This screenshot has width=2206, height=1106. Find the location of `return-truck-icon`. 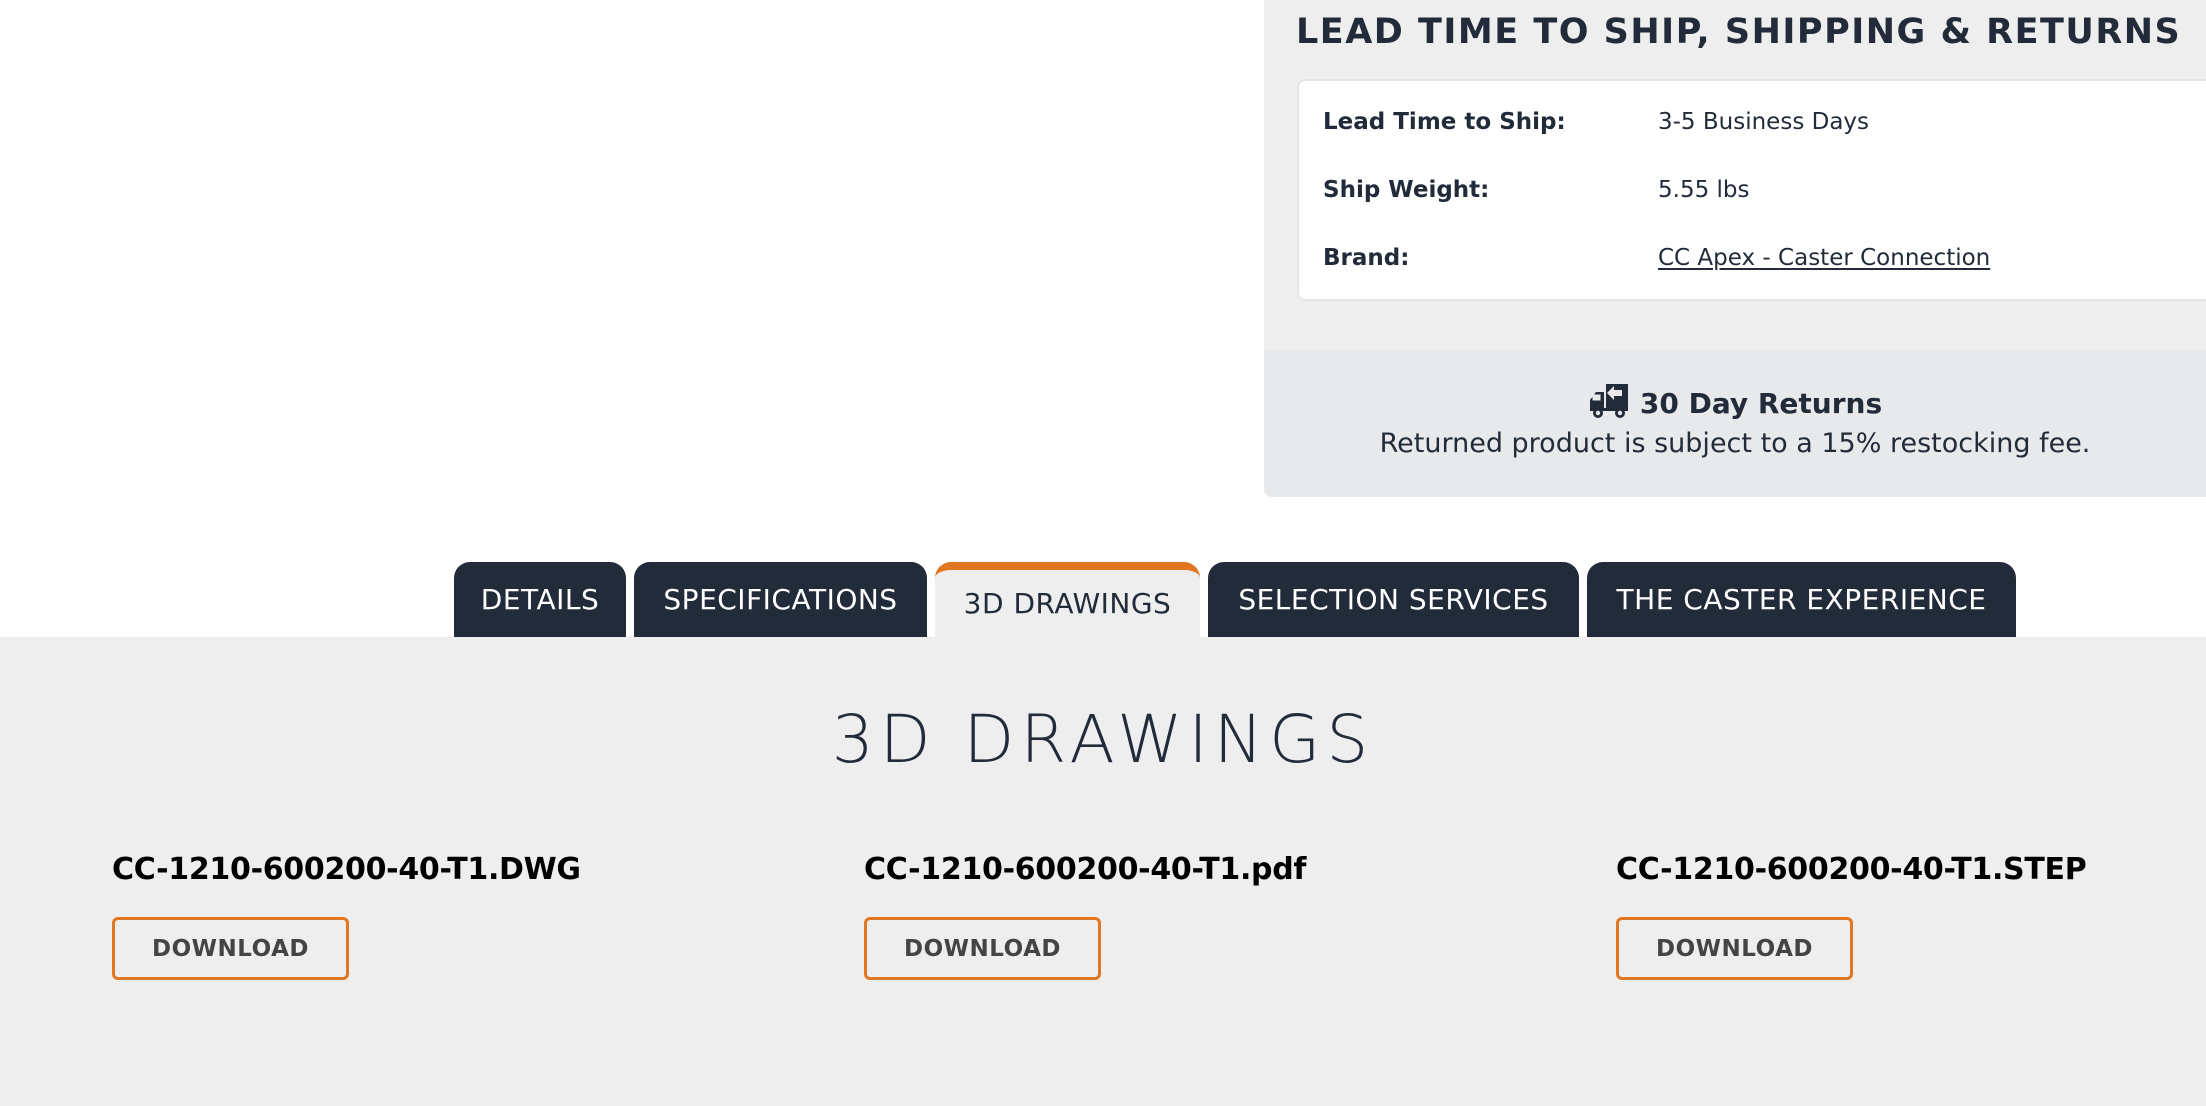

return-truck-icon is located at coordinates (1609, 403).